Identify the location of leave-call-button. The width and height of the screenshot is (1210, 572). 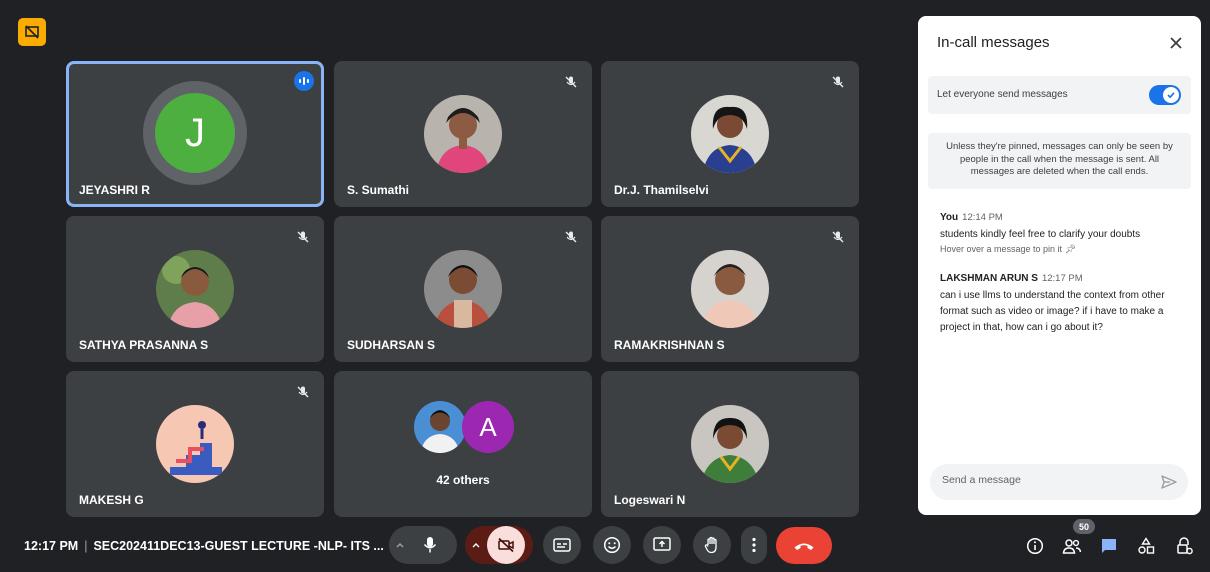
(804, 545).